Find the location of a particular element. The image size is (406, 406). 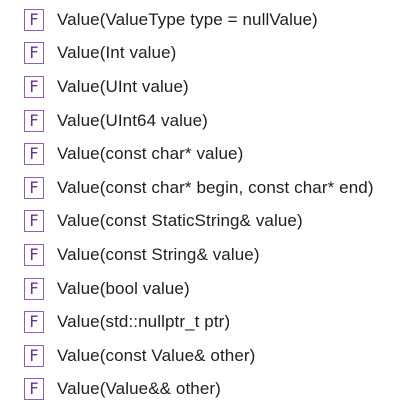

function-signature: Value(ValueType type = nullValue) is located at coordinates (187, 20).